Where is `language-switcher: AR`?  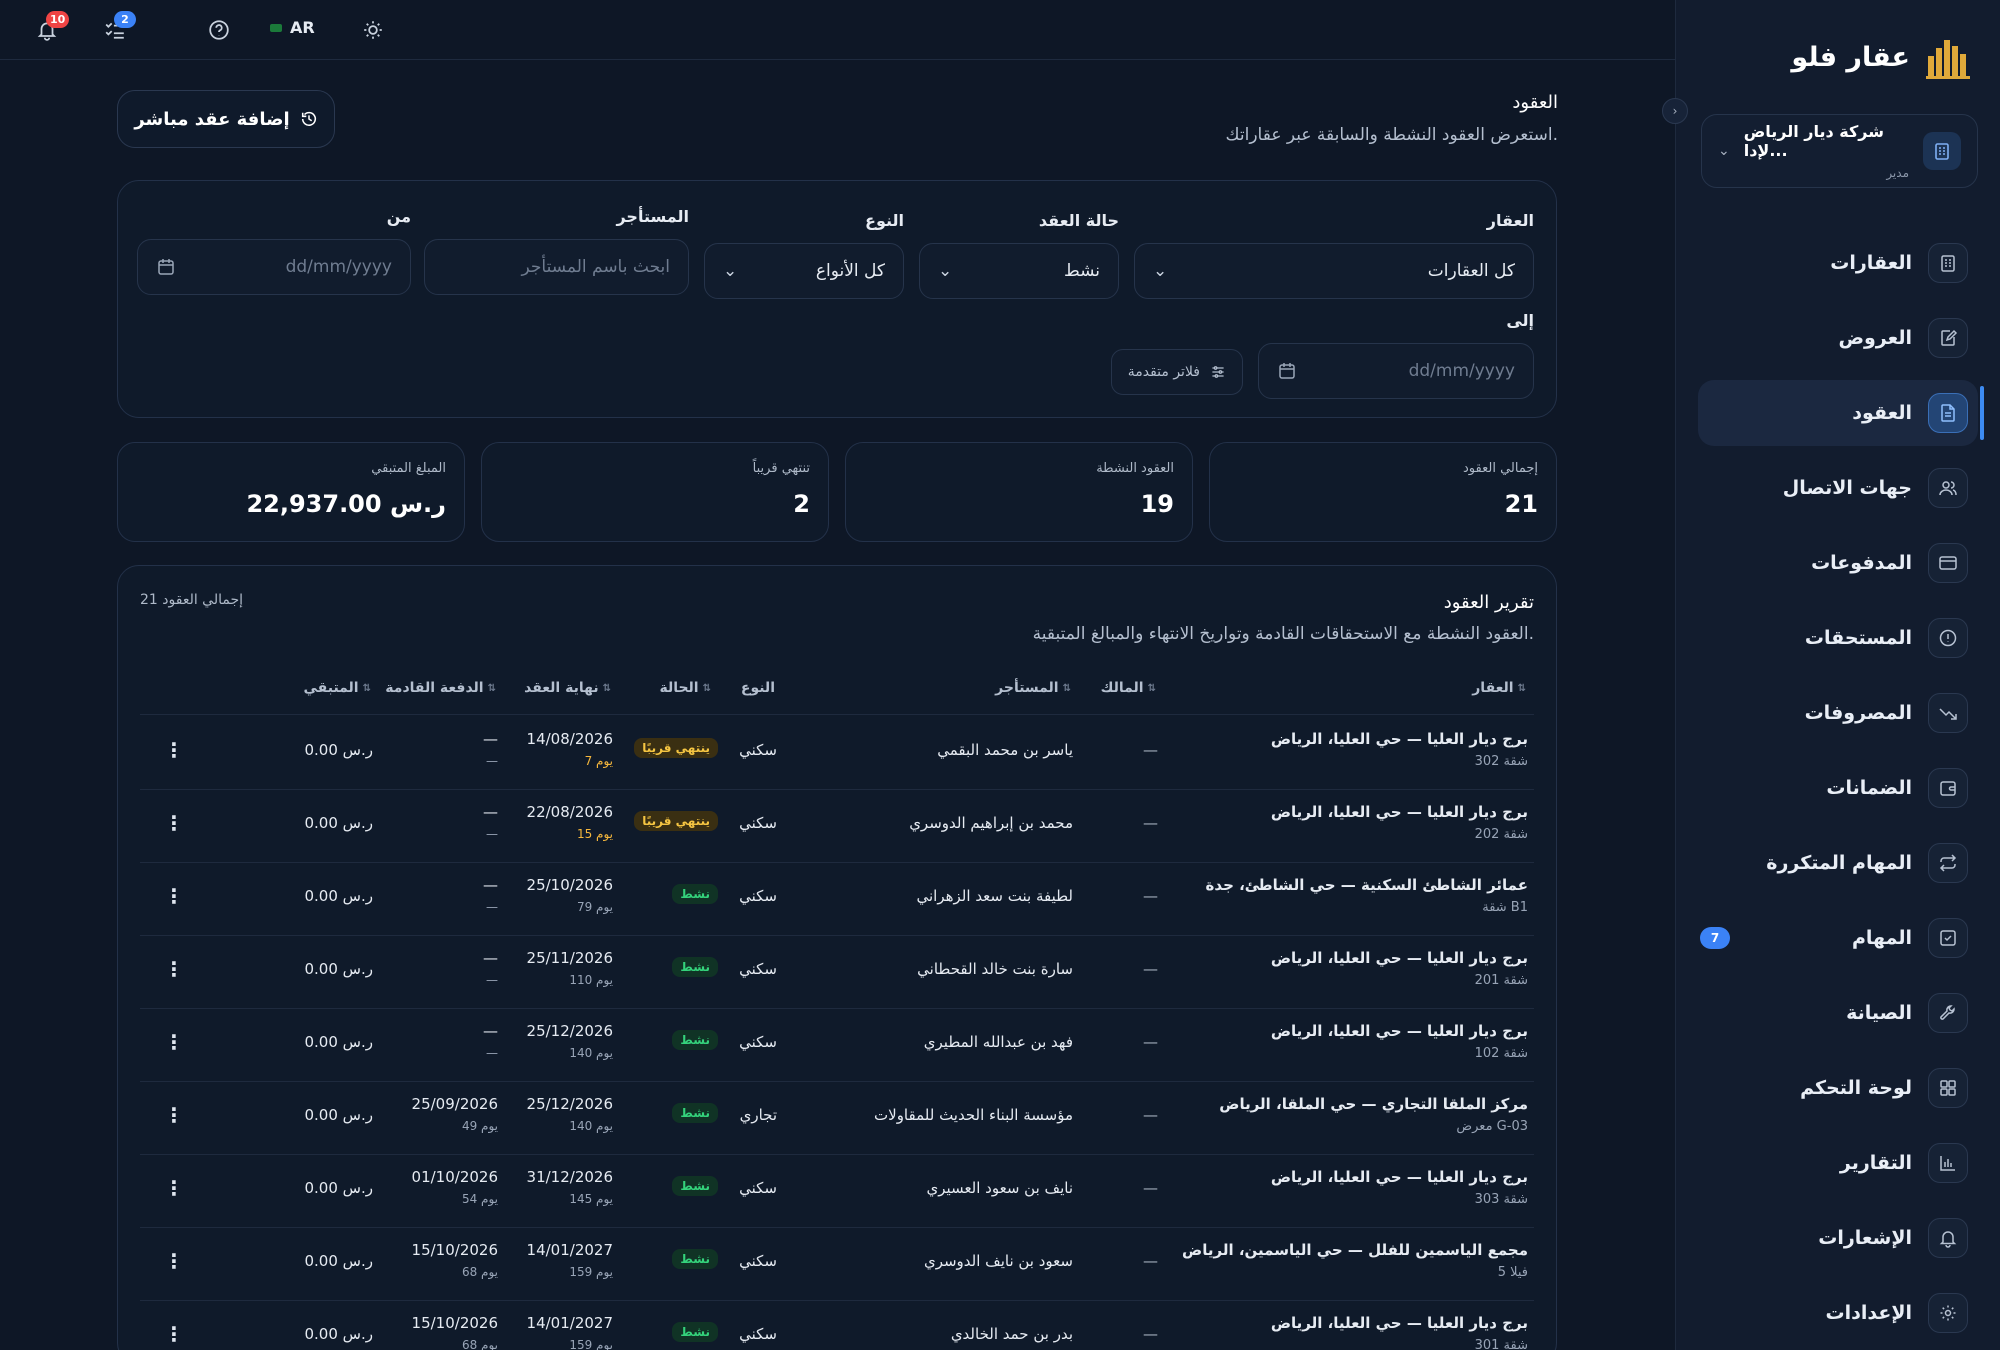
language-switcher: AR is located at coordinates (292, 27).